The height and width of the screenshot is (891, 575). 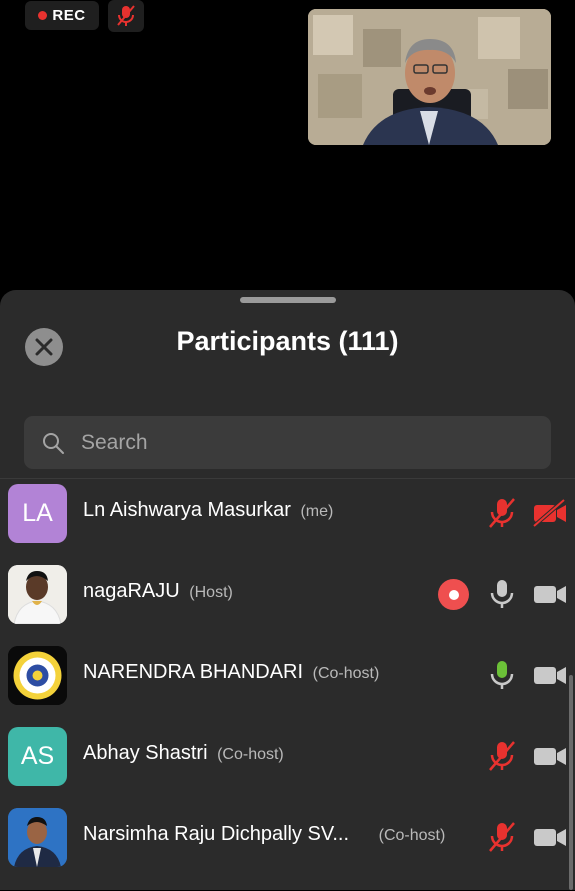 I want to click on participant-name-line: Abhay Shastri (Co-host), so click(x=183, y=753).